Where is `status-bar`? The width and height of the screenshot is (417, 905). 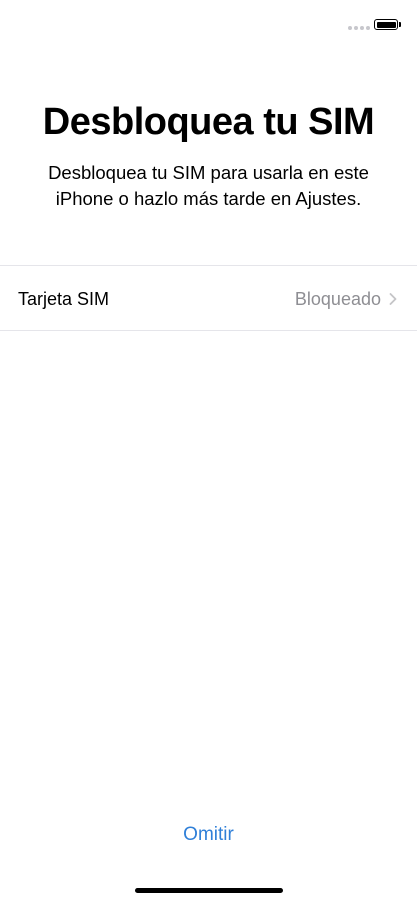 status-bar is located at coordinates (208, 25).